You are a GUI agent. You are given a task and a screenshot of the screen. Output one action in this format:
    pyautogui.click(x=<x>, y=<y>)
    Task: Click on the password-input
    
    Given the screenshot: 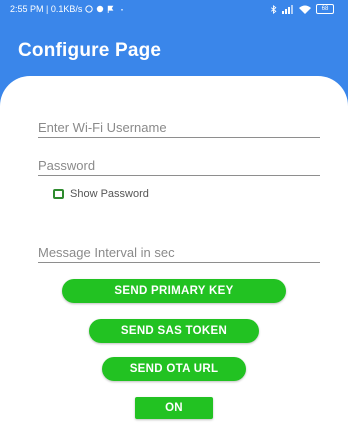 What is the action you would take?
    pyautogui.click(x=179, y=165)
    